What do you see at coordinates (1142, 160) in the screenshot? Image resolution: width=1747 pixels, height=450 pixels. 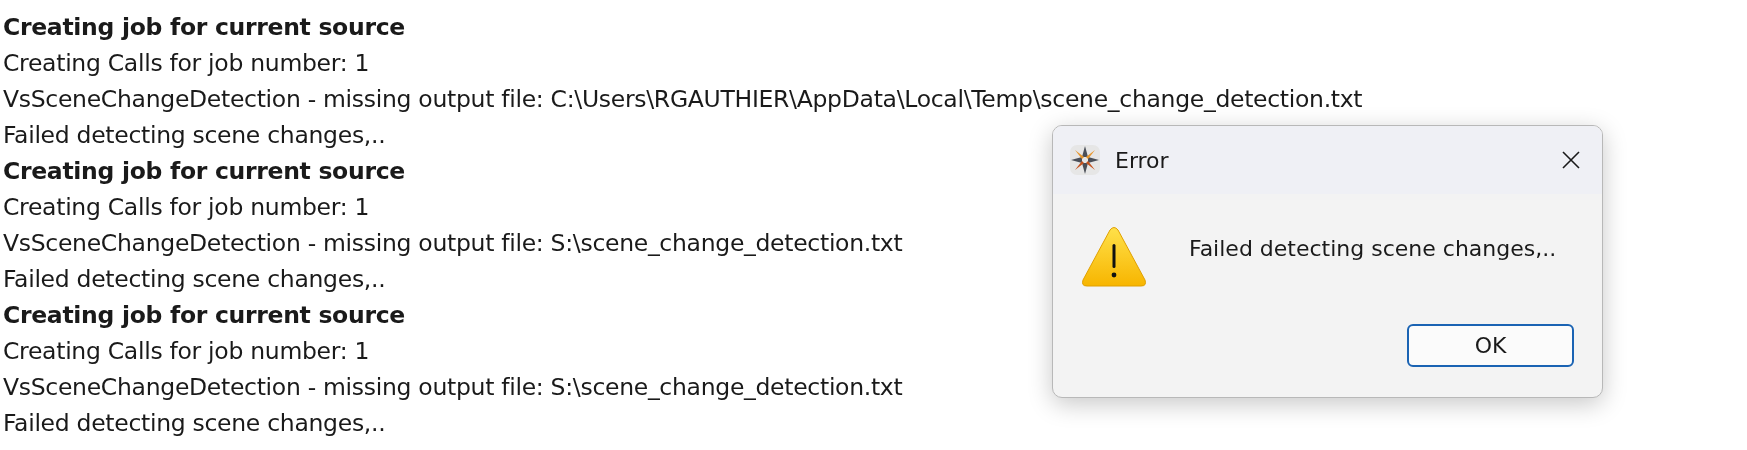 I see `dialog-title: Error` at bounding box center [1142, 160].